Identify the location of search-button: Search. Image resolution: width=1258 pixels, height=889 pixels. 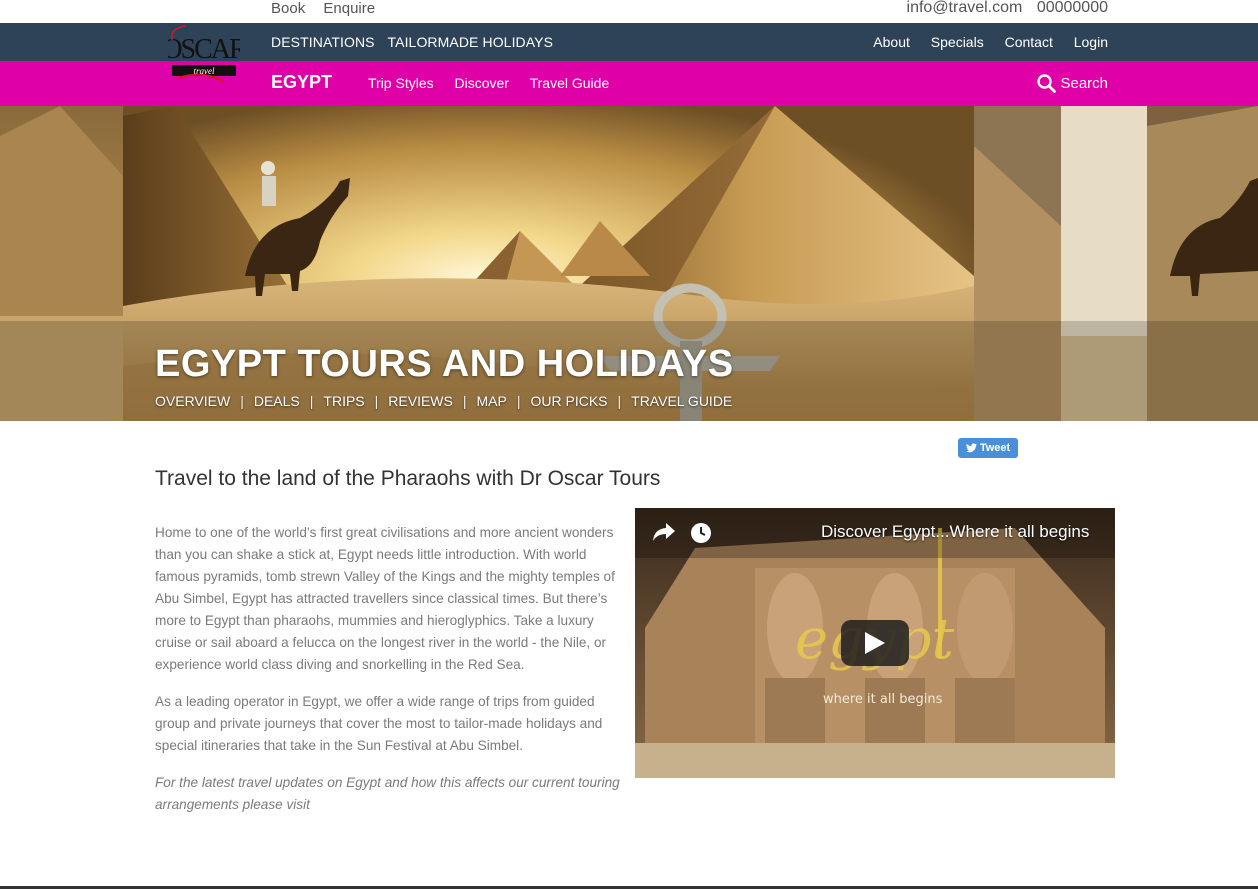
(1072, 83).